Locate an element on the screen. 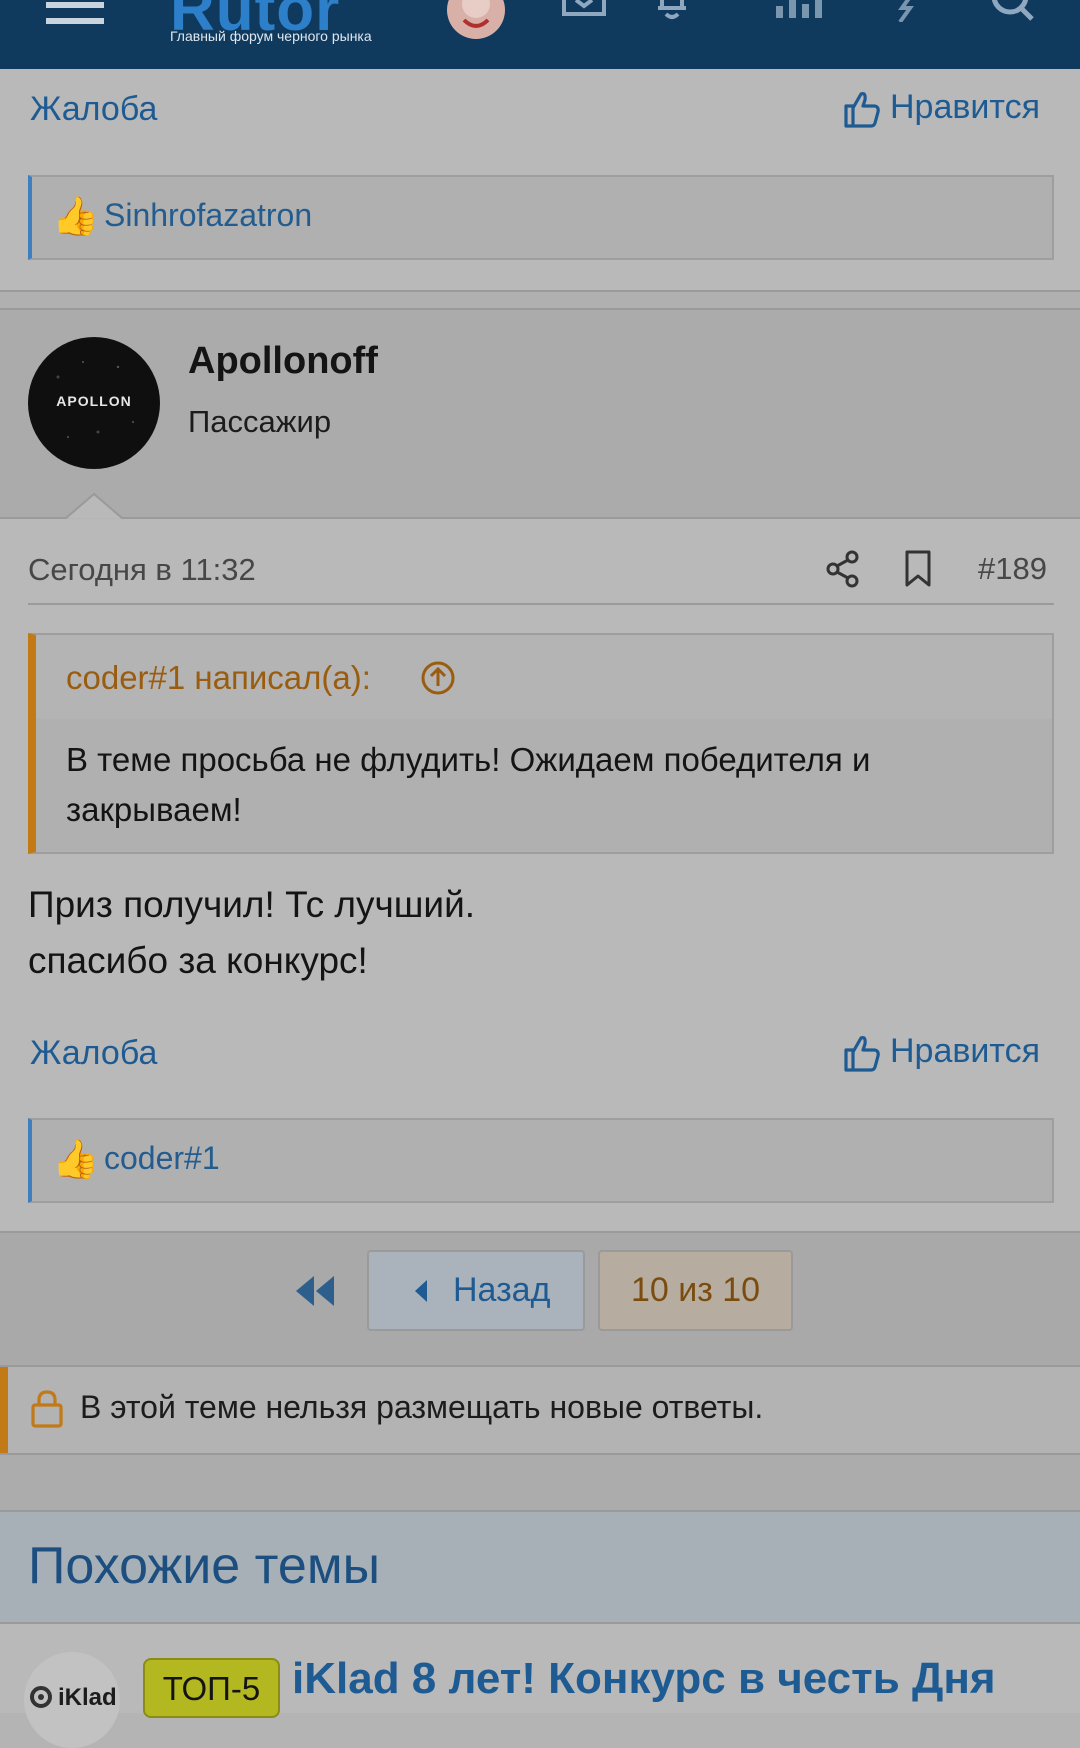 This screenshot has width=1080, height=1748. back-button: Назад is located at coordinates (476, 1290).